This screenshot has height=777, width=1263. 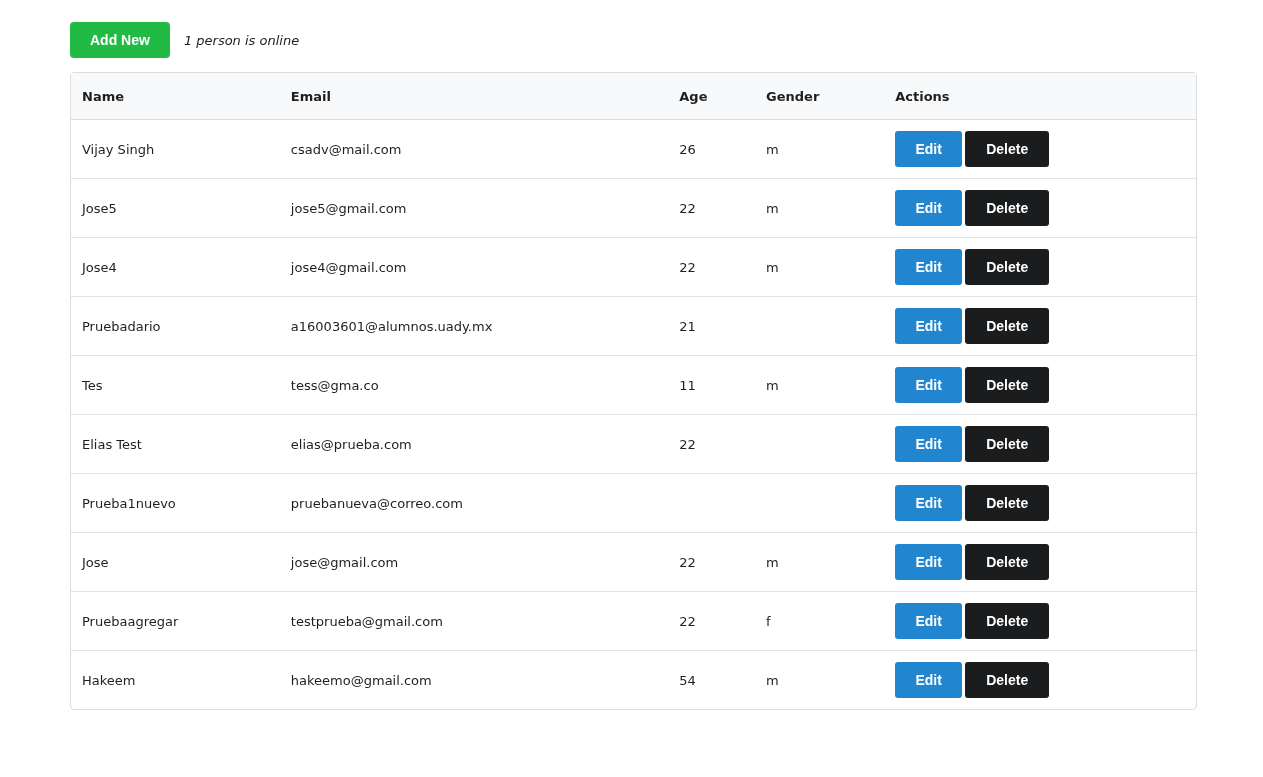 I want to click on online-status: 1 person is online, so click(x=241, y=40).